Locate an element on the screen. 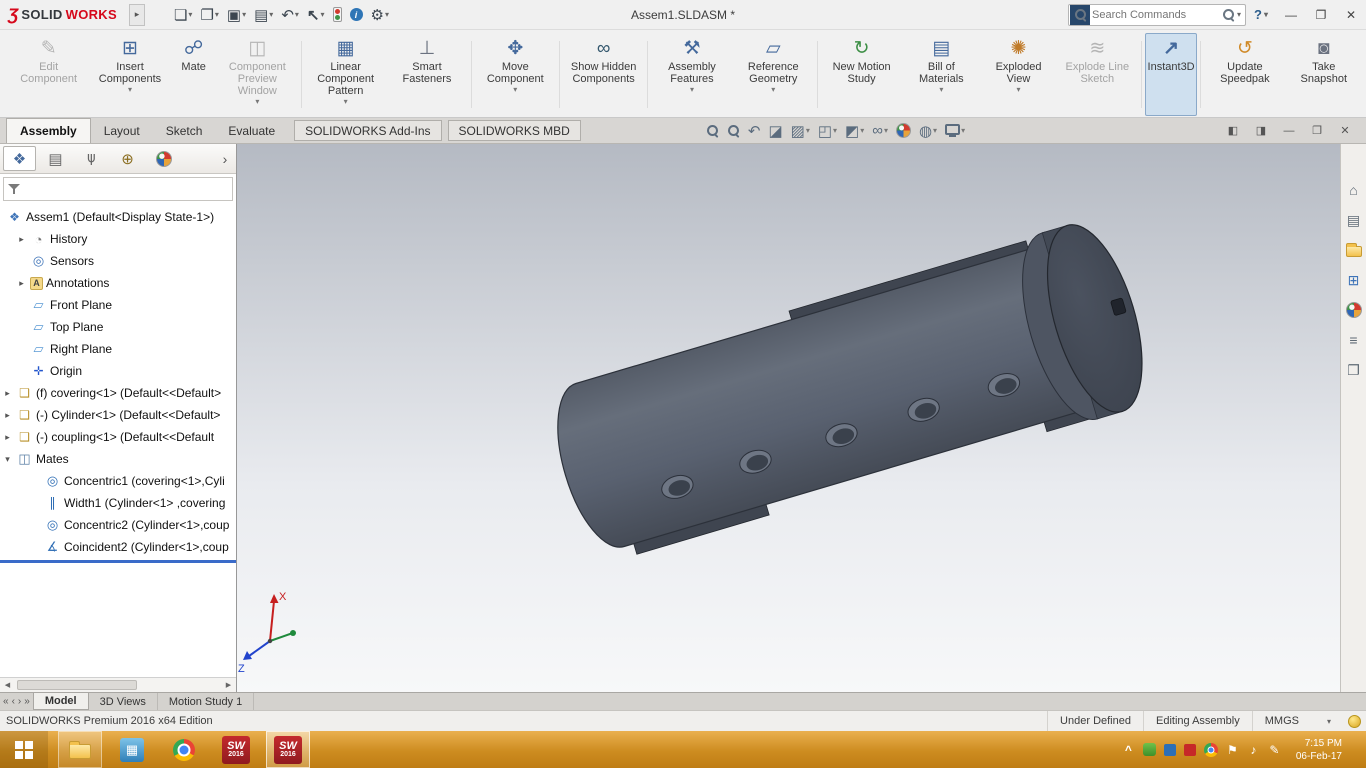  tab-motion-study-1: Motion Study 1 is located at coordinates (206, 701).